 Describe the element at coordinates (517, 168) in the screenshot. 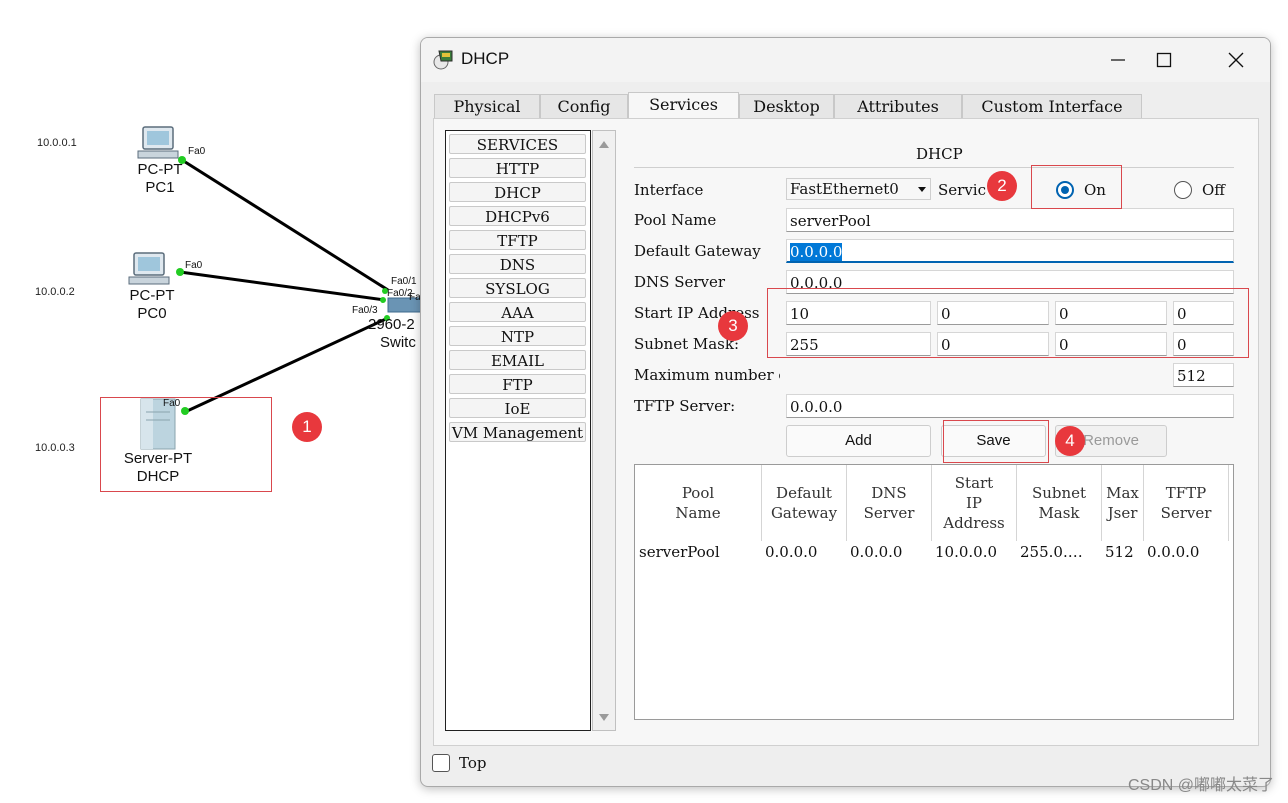

I see `service-item-http: HTTP` at that location.